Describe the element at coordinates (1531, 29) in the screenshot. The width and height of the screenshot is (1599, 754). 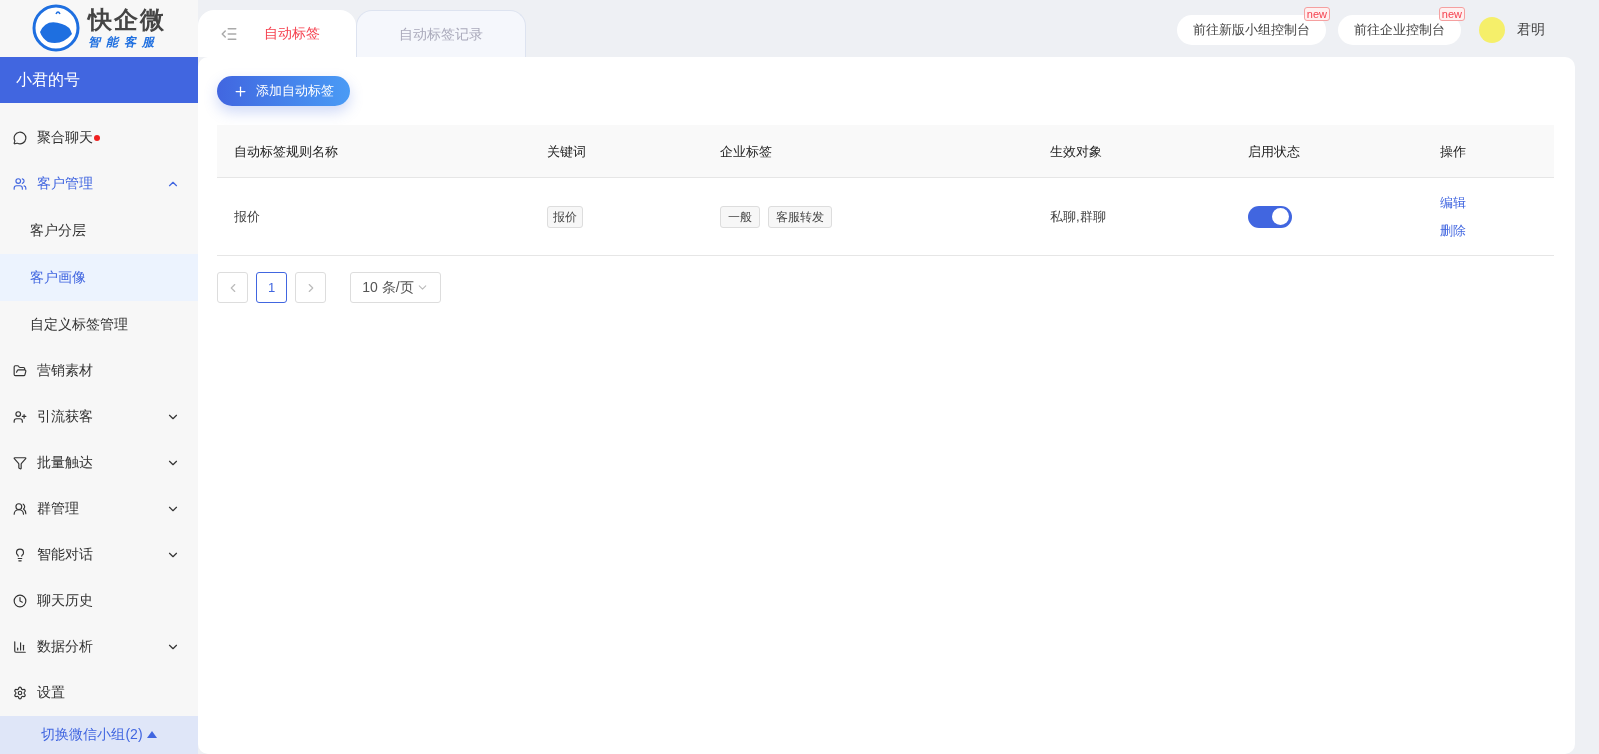
I see `user-name: 君明` at that location.